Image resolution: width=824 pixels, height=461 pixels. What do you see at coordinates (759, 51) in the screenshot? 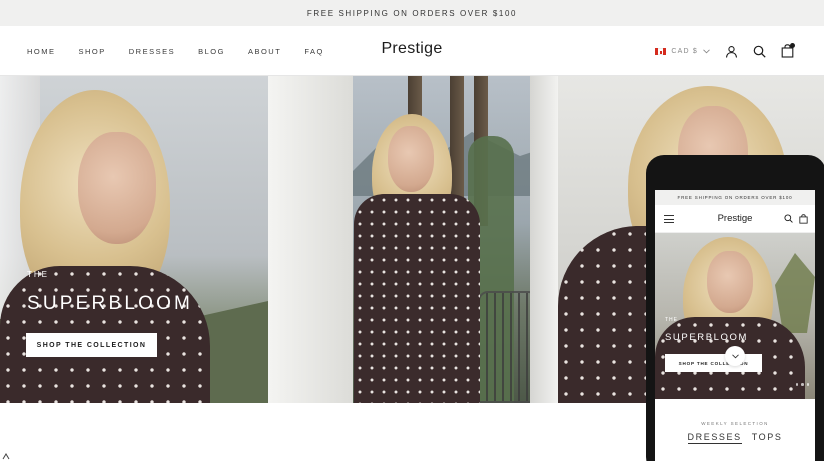
I see `search-icon` at bounding box center [759, 51].